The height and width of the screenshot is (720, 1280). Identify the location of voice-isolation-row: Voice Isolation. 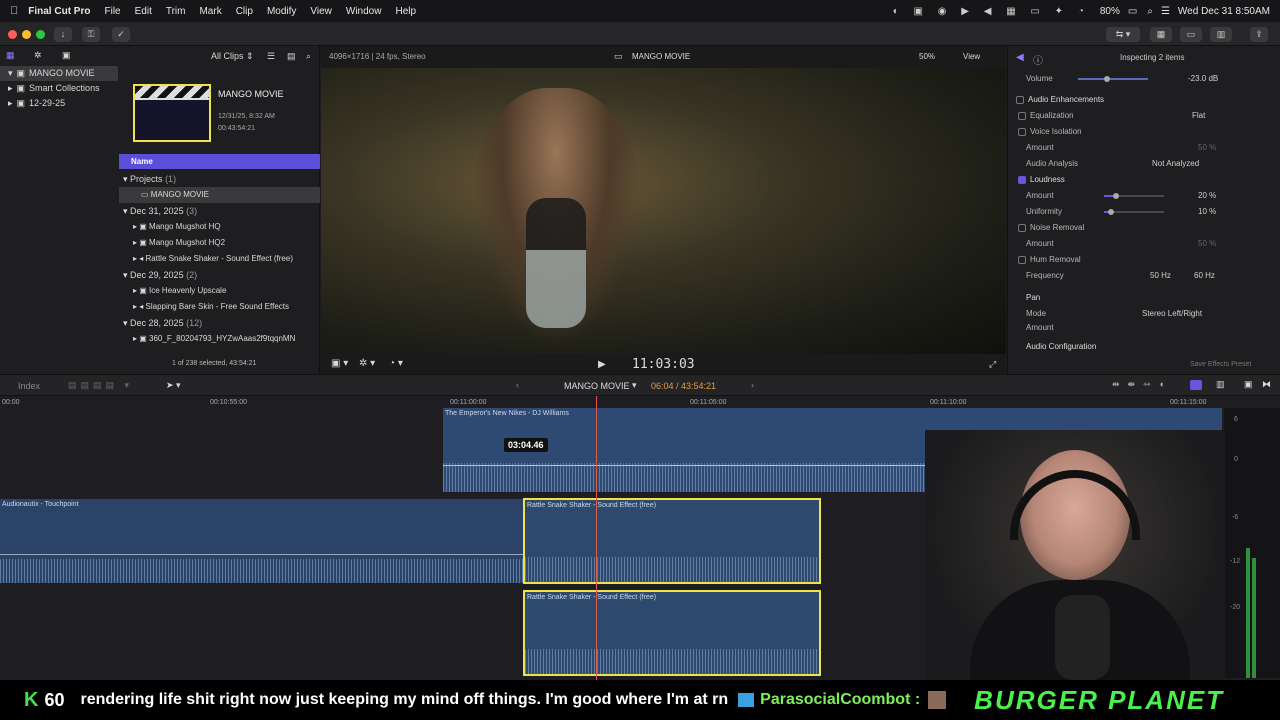
(1050, 132).